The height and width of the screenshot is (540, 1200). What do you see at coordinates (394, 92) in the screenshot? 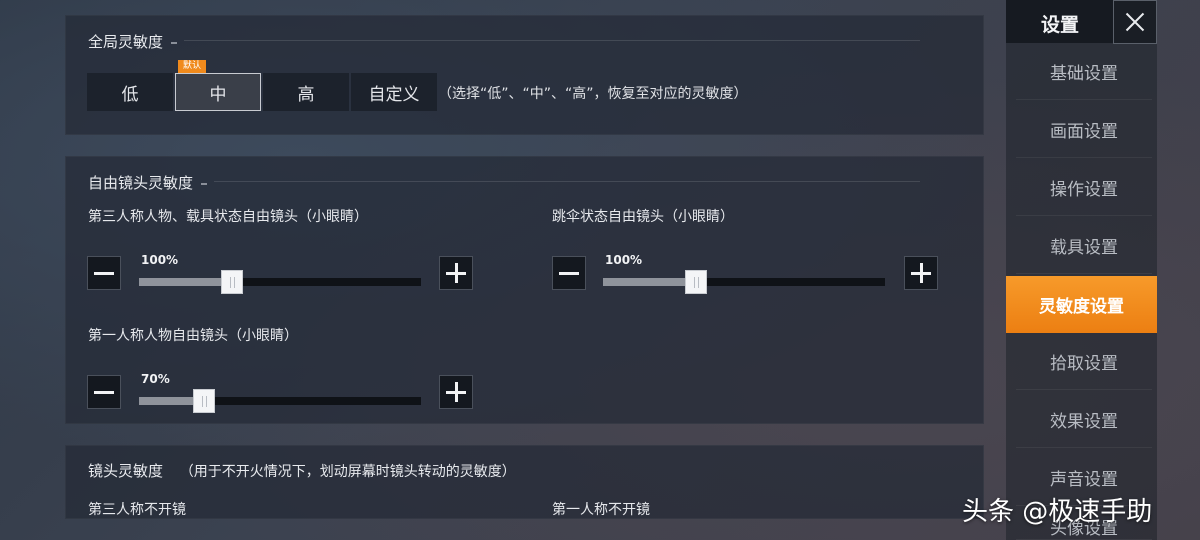
I see `preset-custom-button: 自定义` at bounding box center [394, 92].